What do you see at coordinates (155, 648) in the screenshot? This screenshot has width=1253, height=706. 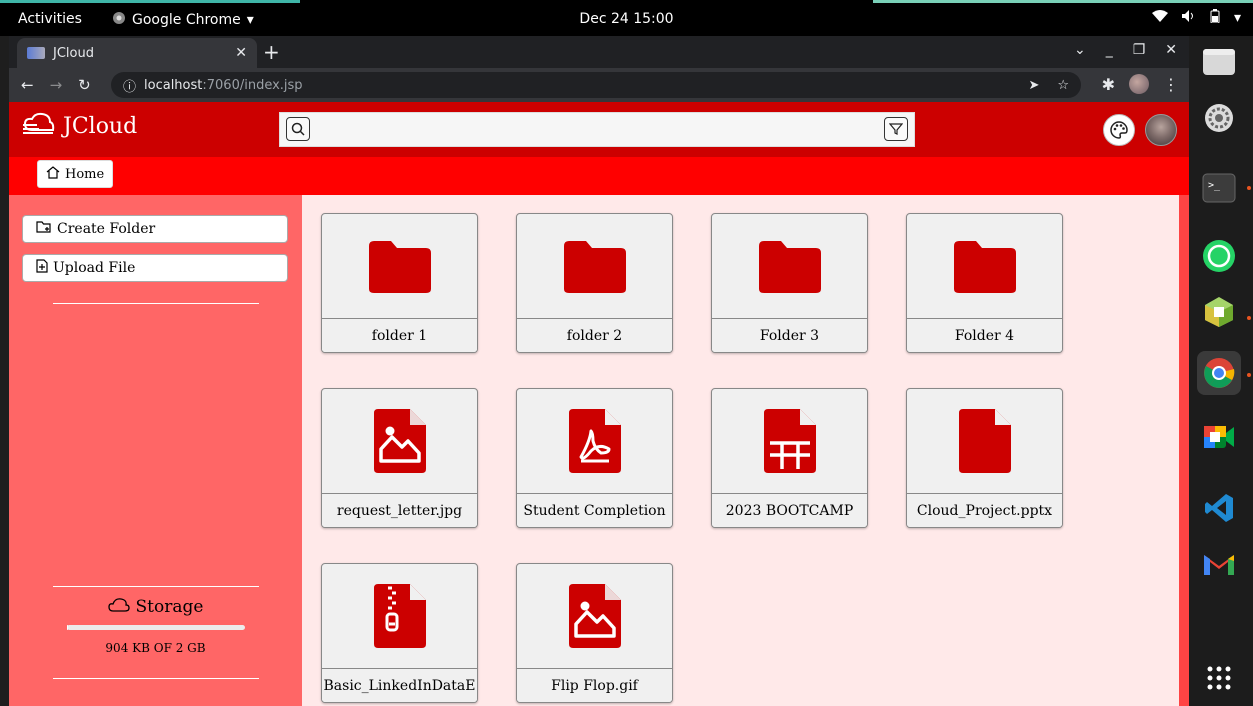 I see `storage-usage-text: 904 KB OF 2 GB` at bounding box center [155, 648].